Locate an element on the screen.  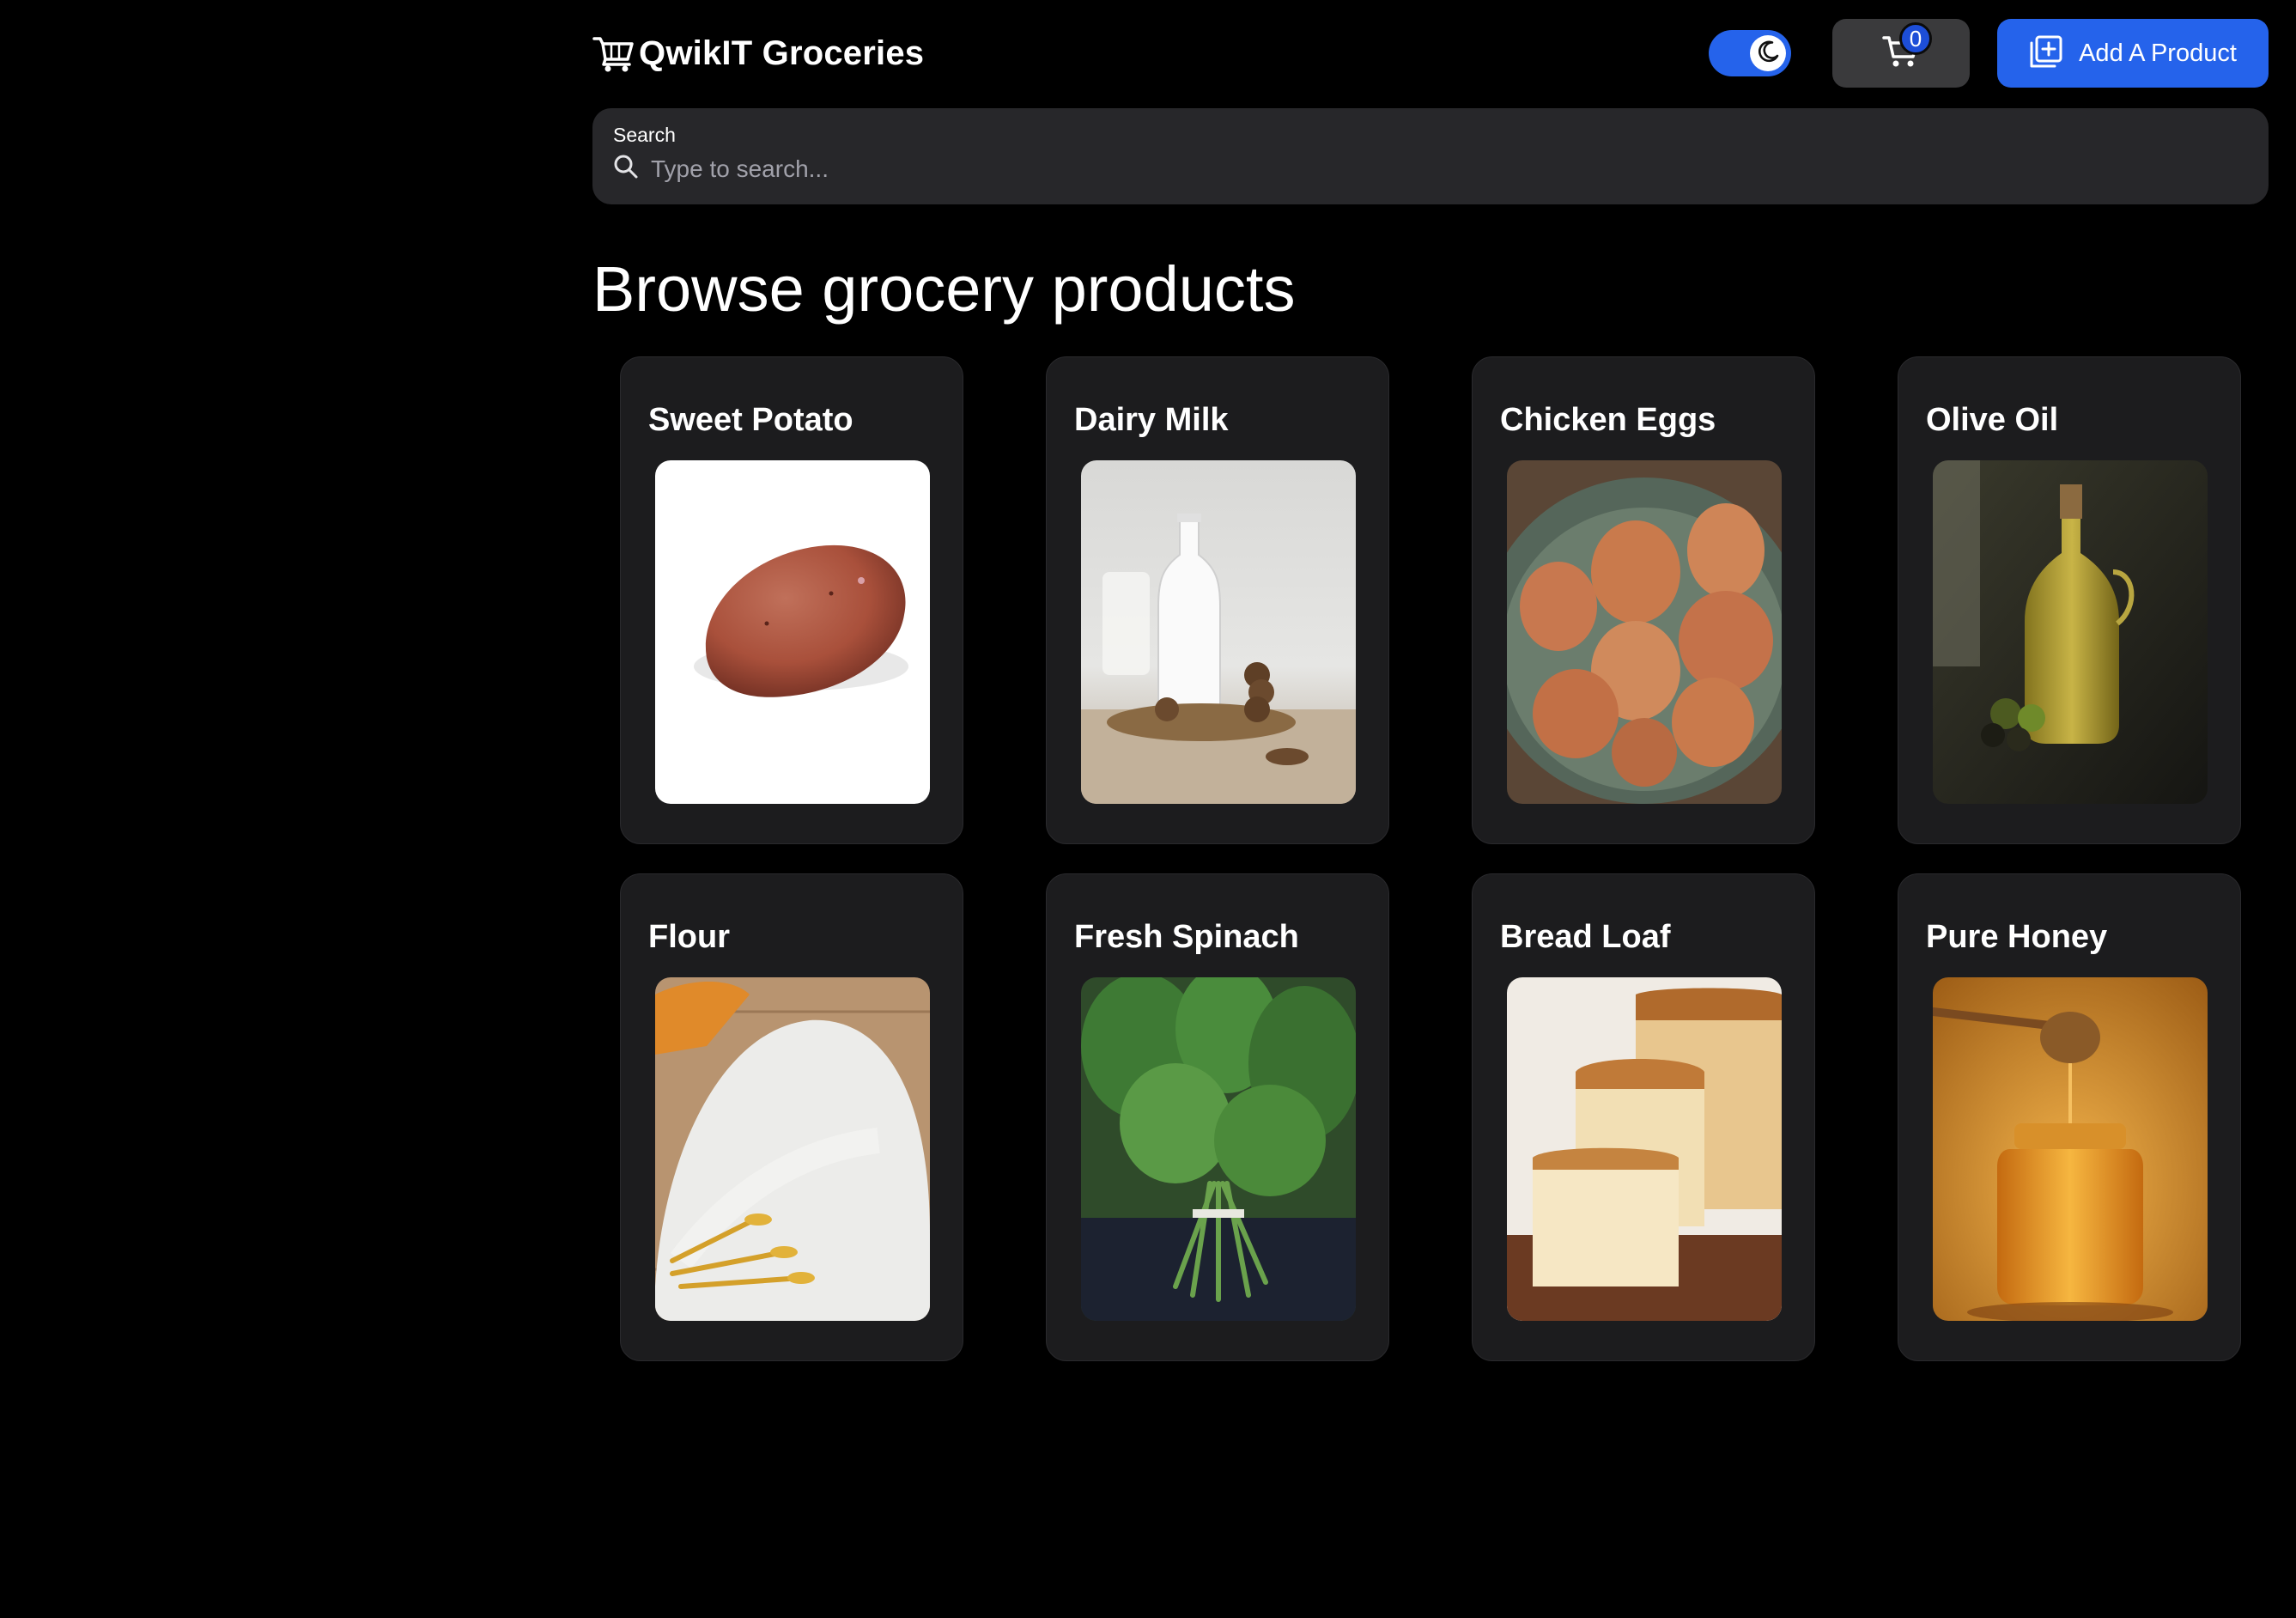
add-box-icon is located at coordinates (2046, 53).